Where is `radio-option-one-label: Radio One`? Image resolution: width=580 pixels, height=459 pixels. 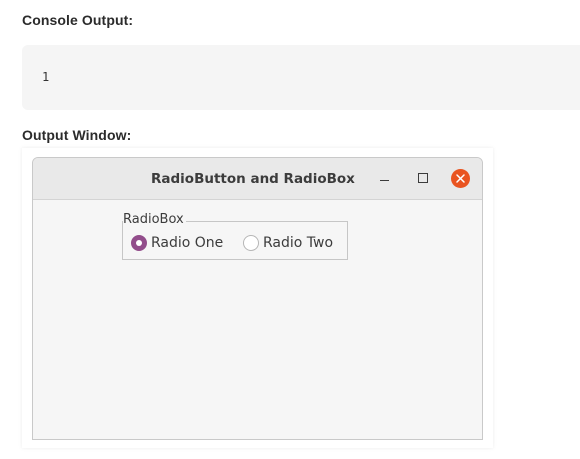 radio-option-one-label: Radio One is located at coordinates (187, 243).